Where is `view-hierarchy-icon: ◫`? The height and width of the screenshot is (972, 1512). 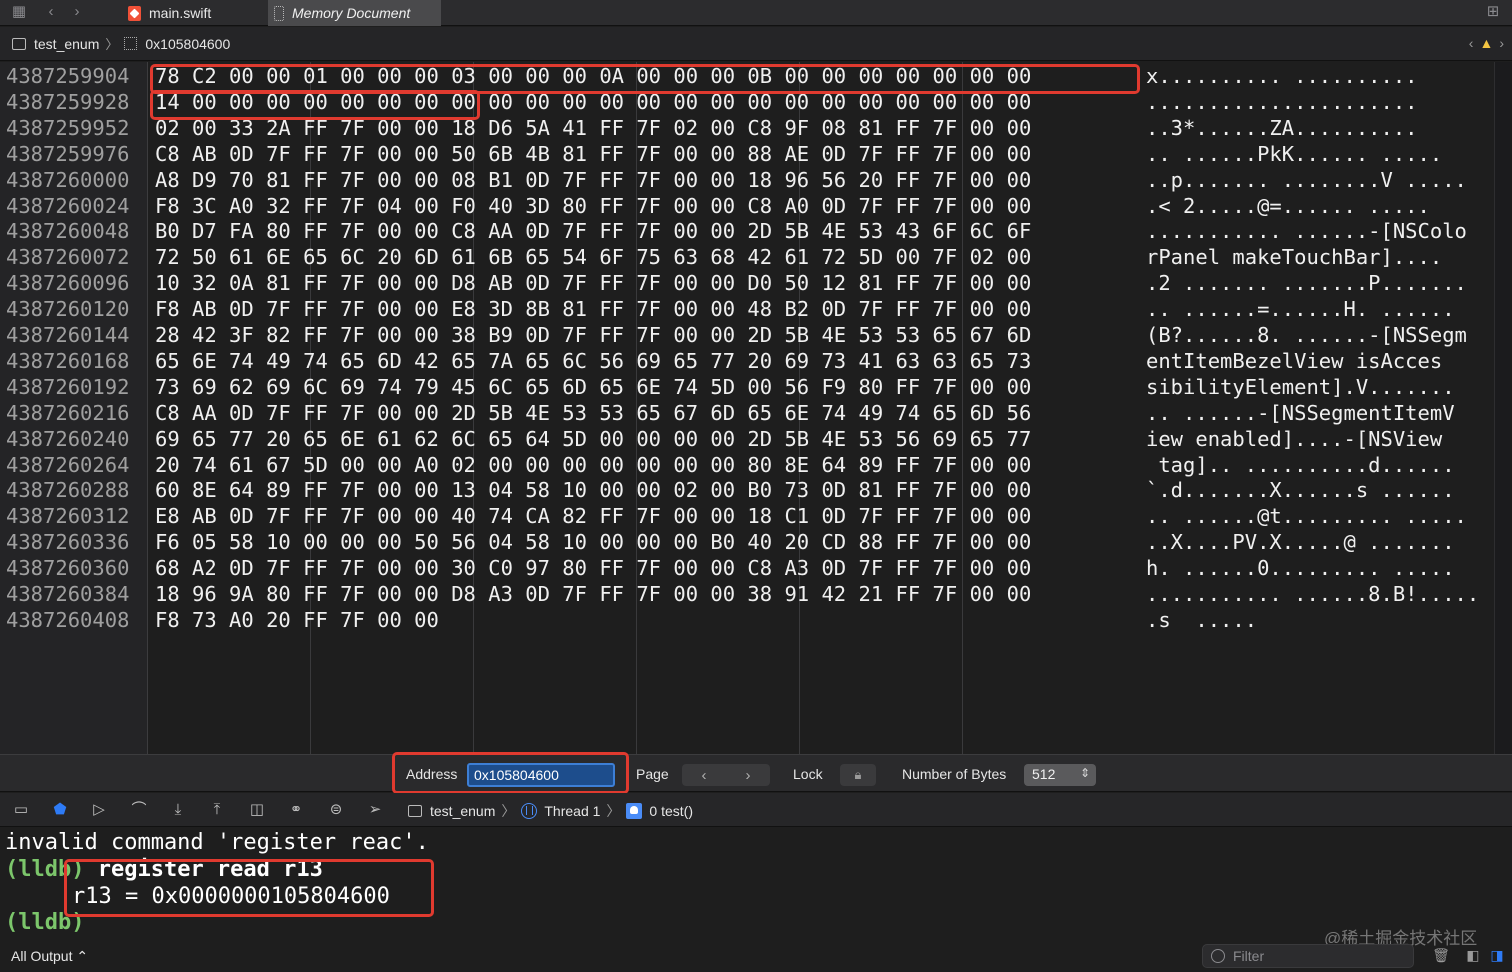 view-hierarchy-icon: ◫ is located at coordinates (257, 810).